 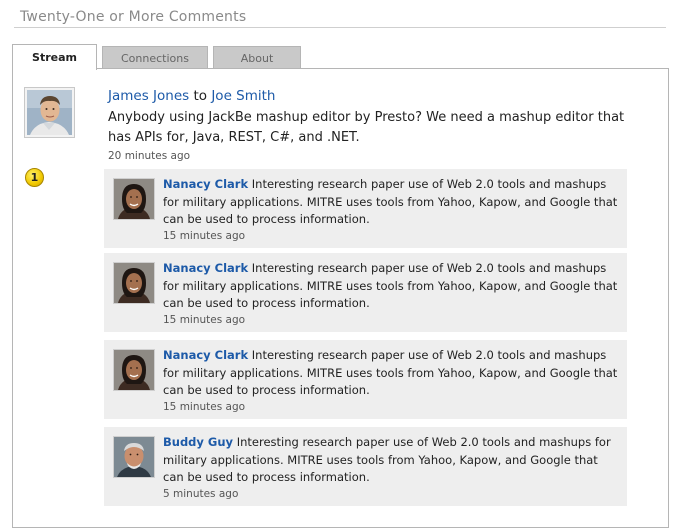 I want to click on tab-stream: Stream, so click(x=54, y=57).